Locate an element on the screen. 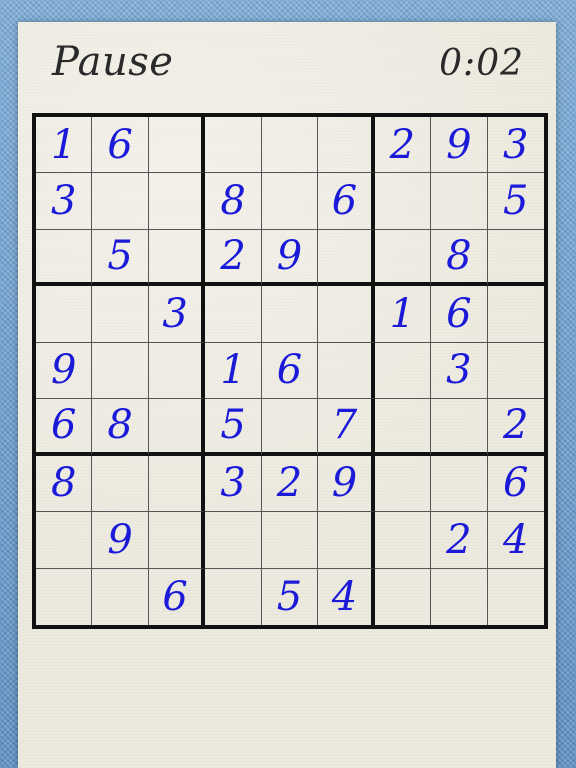  sudoku-cell-r7c1: 8 is located at coordinates (64, 484).